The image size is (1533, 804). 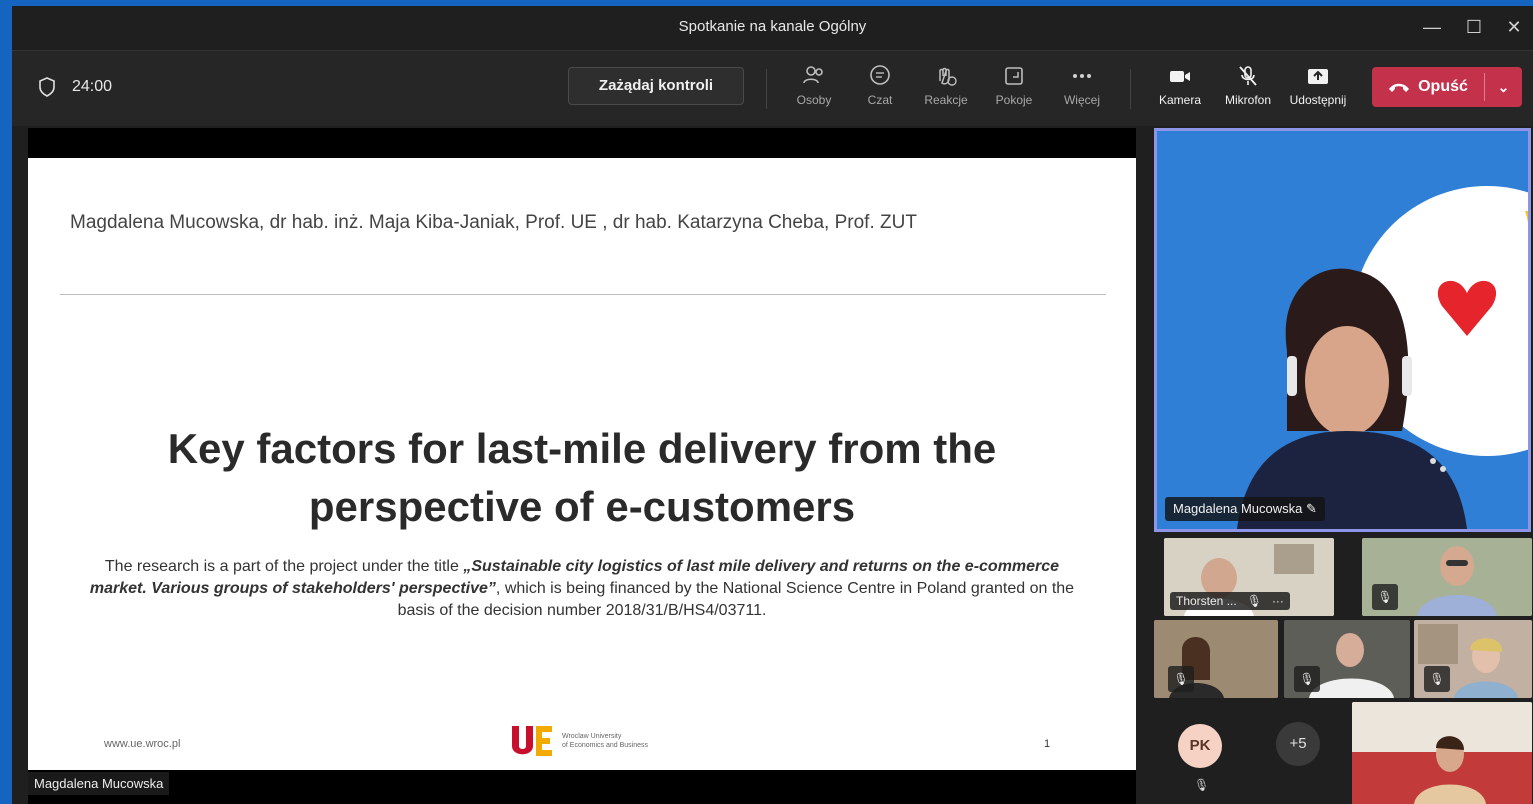 What do you see at coordinates (1200, 746) in the screenshot?
I see `participant-avatar: PK` at bounding box center [1200, 746].